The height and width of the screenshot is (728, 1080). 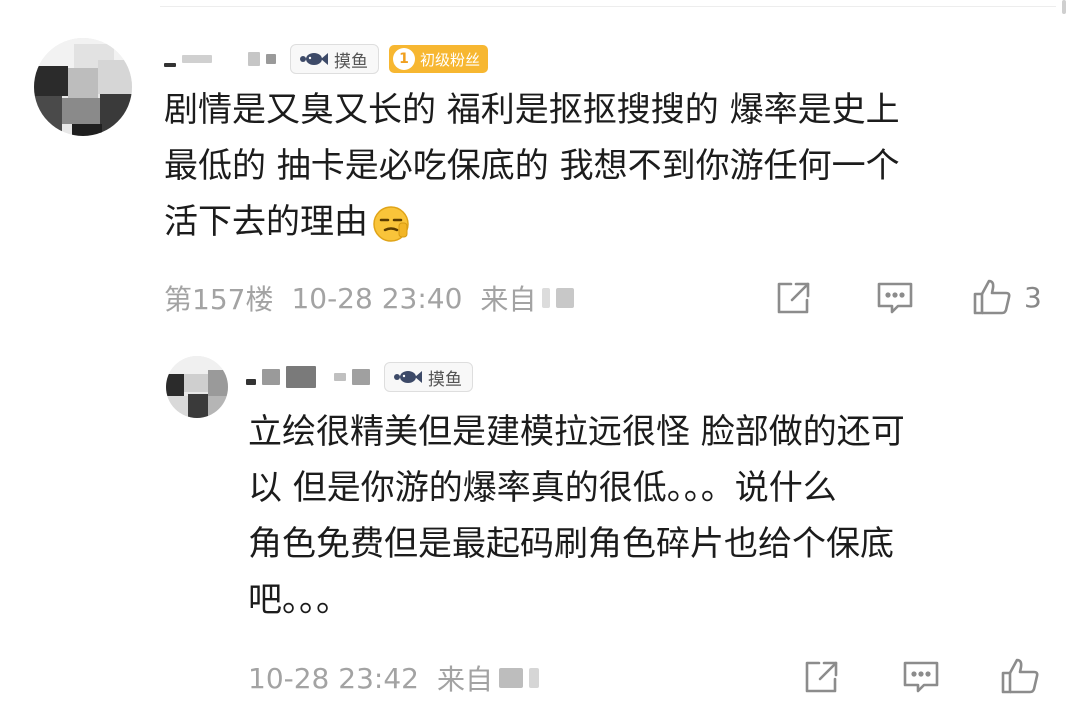 I want to click on comment-meta: 第157楼 10-28 23:40 来自, so click(x=369, y=298).